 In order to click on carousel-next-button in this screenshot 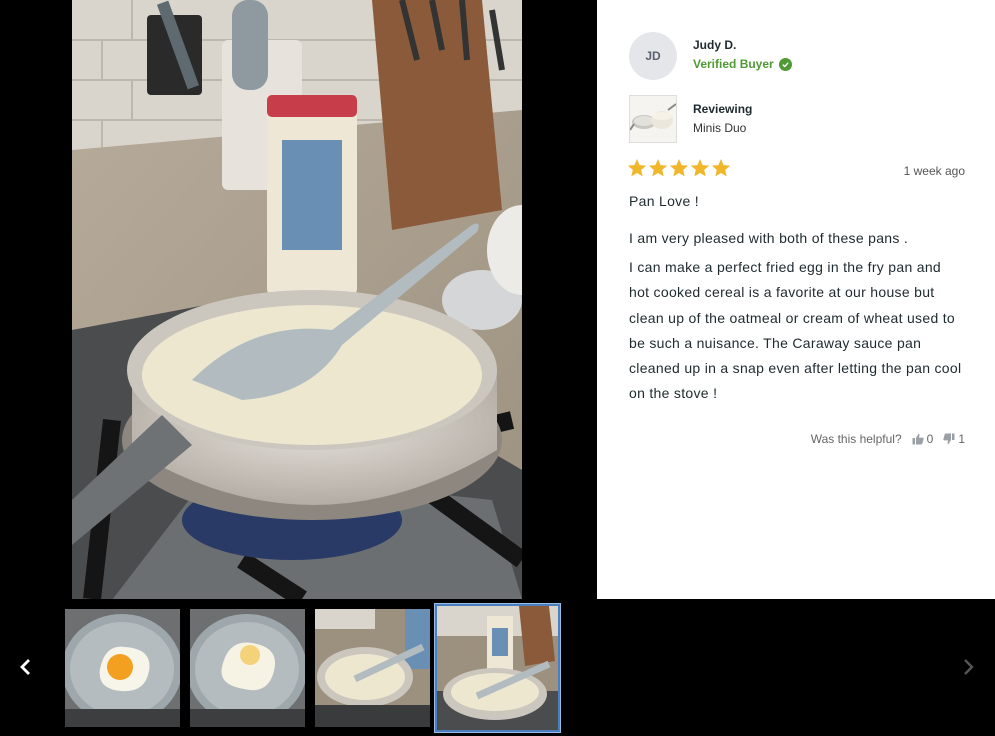, I will do `click(968, 667)`.